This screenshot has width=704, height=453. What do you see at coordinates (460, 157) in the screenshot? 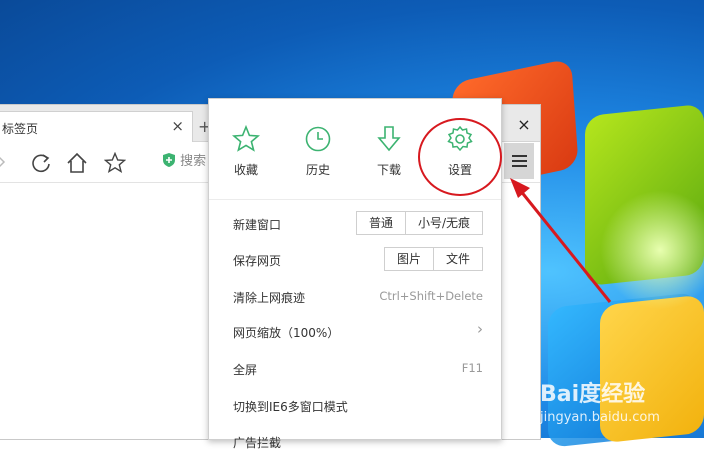
I see `annotation-circle` at bounding box center [460, 157].